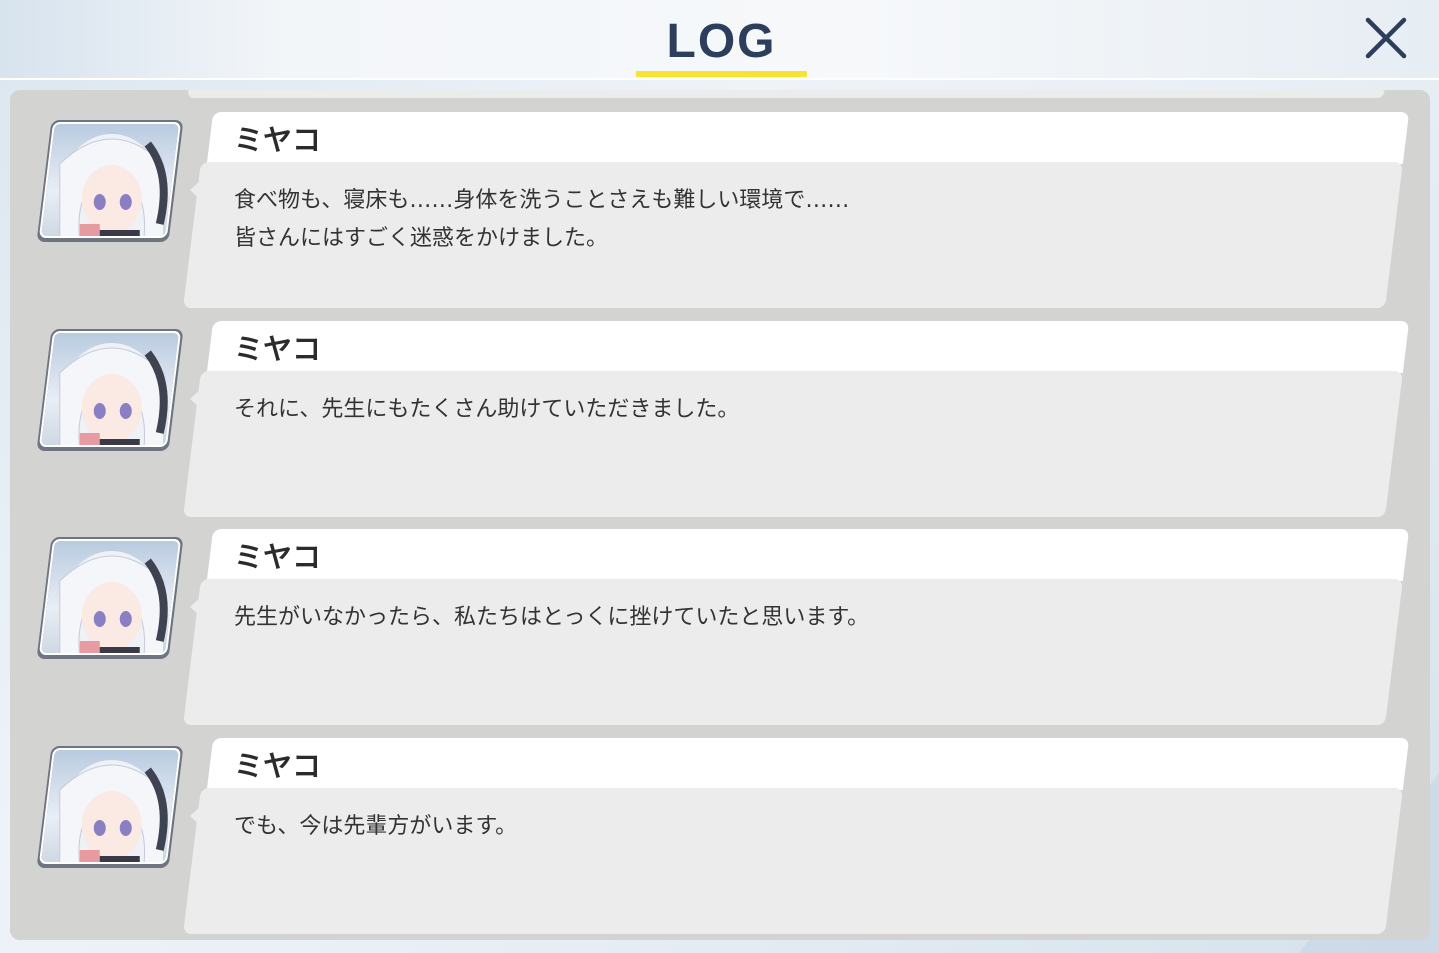  Describe the element at coordinates (721, 74) in the screenshot. I see `title-underline` at that location.